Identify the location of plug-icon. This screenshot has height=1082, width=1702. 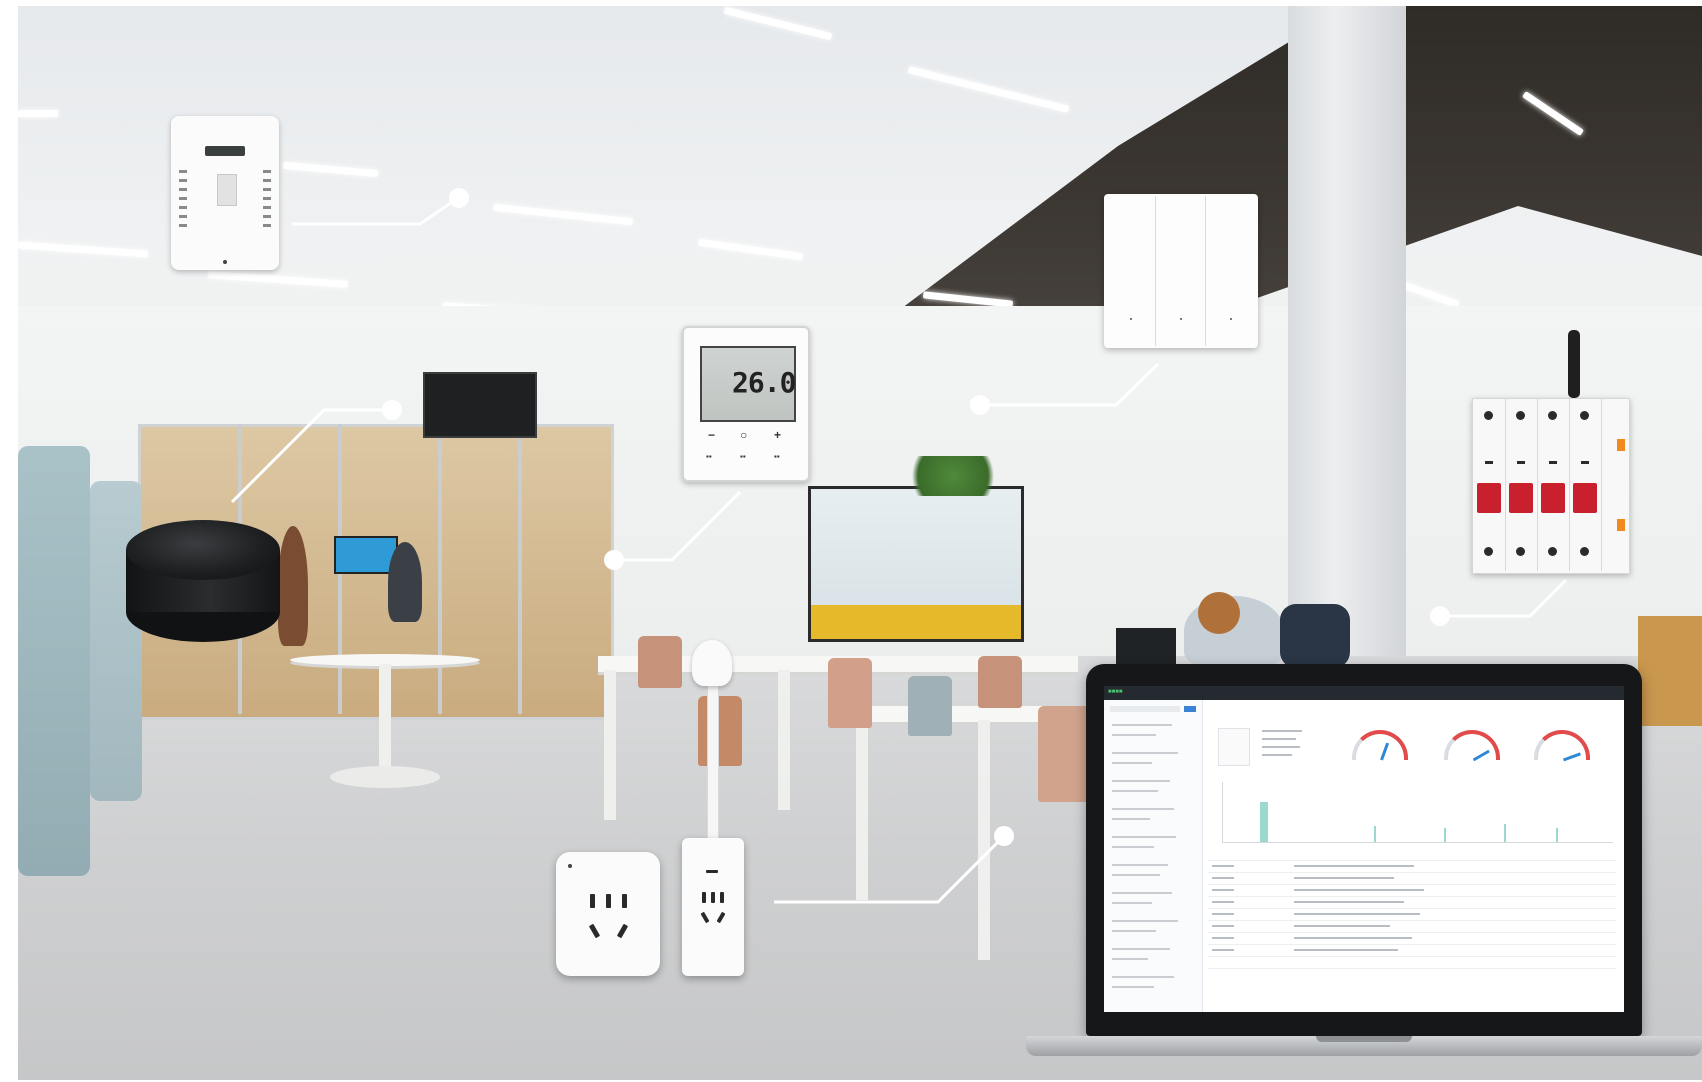
(713, 907).